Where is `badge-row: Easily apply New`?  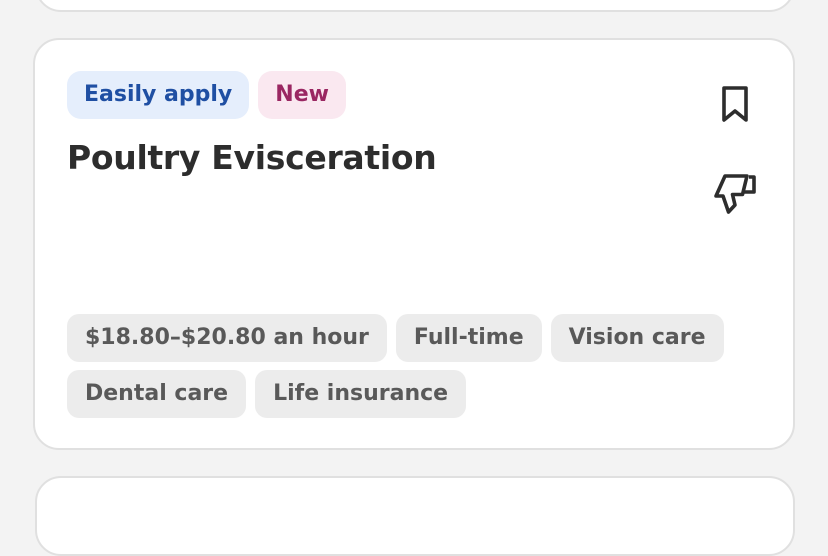
badge-row: Easily apply New is located at coordinates (206, 95).